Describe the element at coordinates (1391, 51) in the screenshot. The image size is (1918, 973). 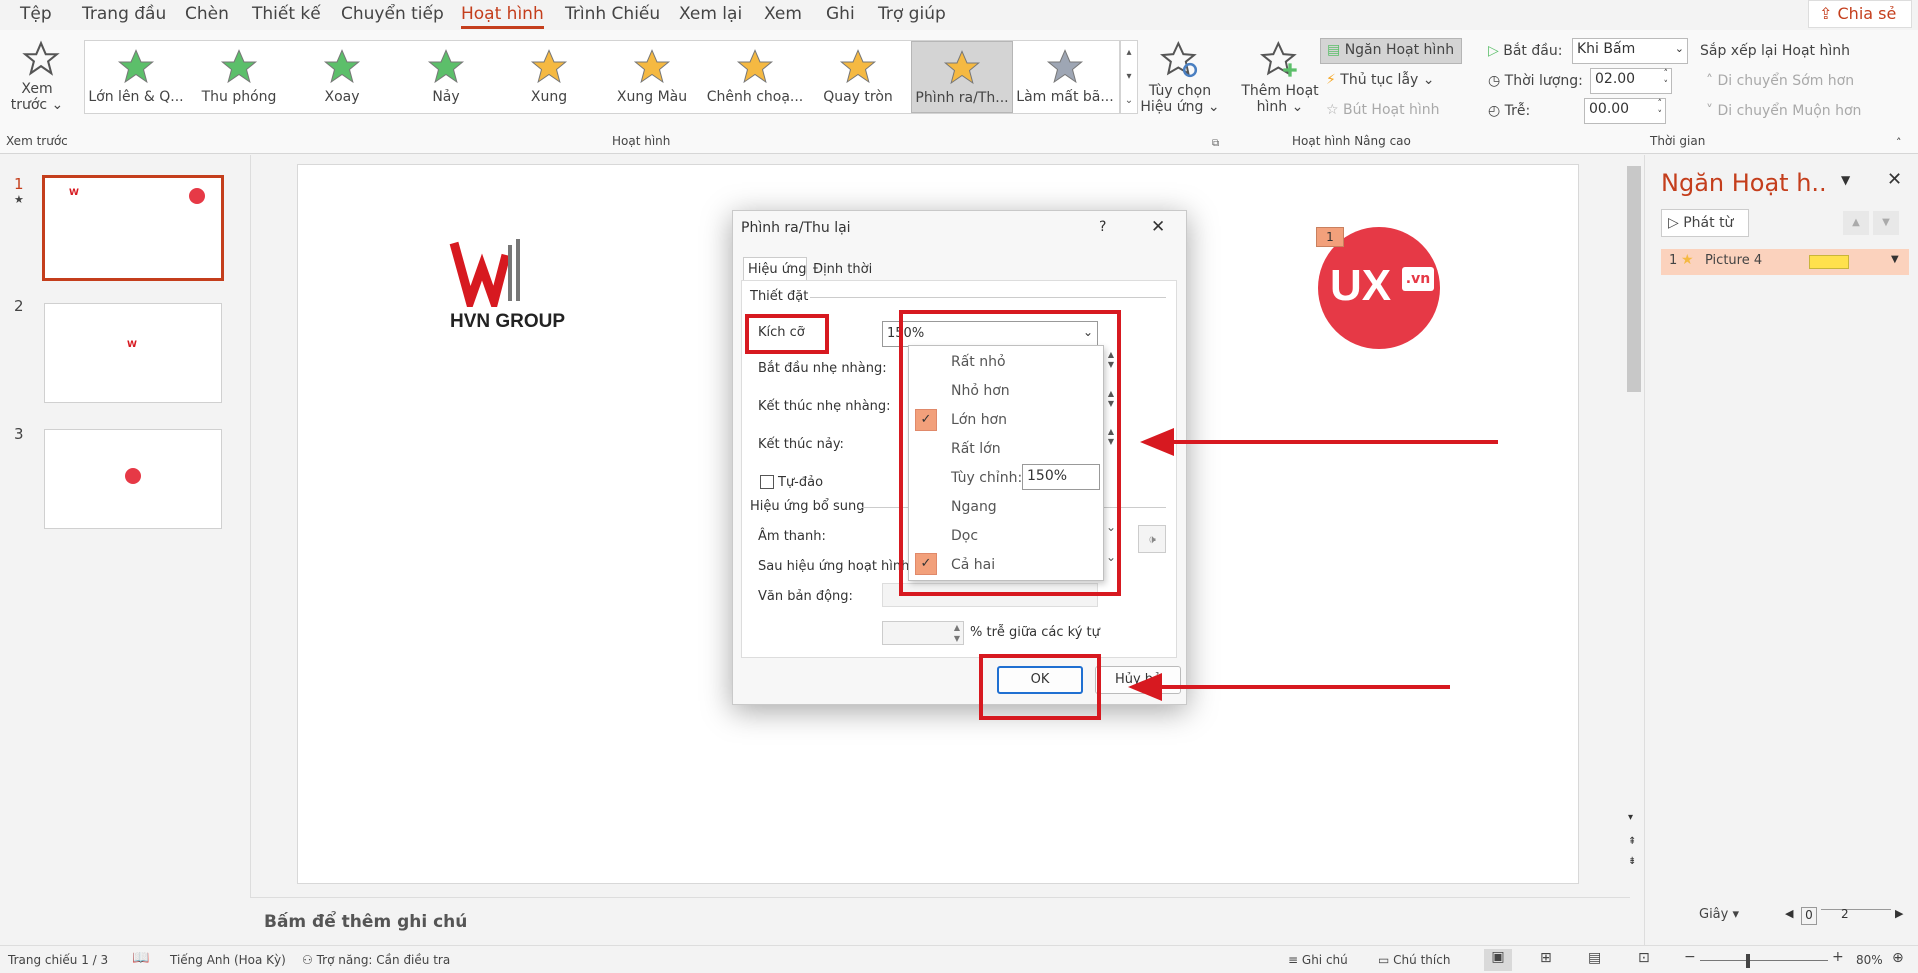
I see `animation-pane-button: ▤ Ngăn Hoạt hình` at that location.